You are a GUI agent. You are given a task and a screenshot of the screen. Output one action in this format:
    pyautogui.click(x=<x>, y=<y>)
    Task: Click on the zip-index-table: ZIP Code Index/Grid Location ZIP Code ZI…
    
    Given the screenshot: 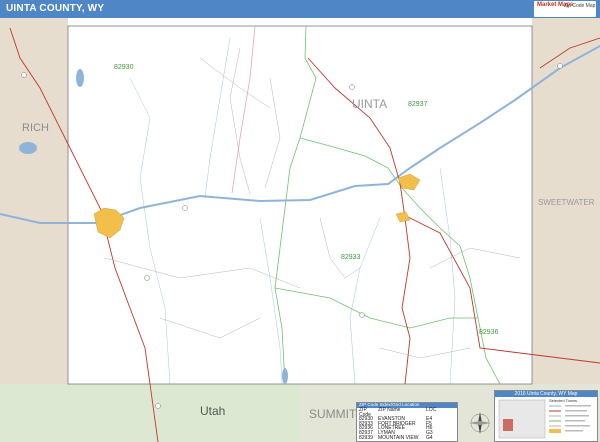 What is the action you would take?
    pyautogui.click(x=407, y=422)
    